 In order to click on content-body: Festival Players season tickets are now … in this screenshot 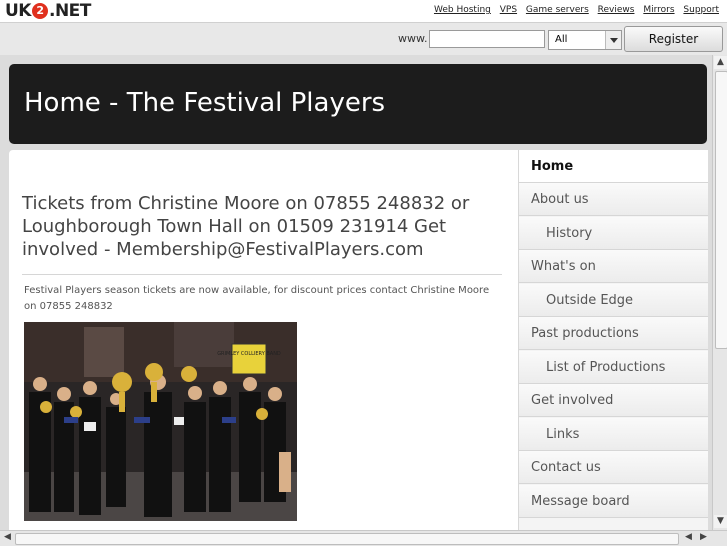, I will do `click(257, 298)`.